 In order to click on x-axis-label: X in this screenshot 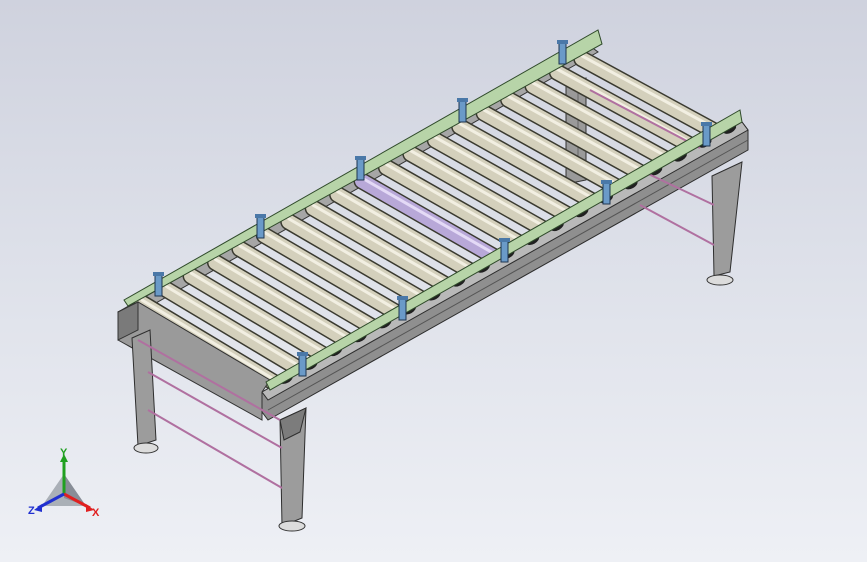, I will do `click(96, 513)`.